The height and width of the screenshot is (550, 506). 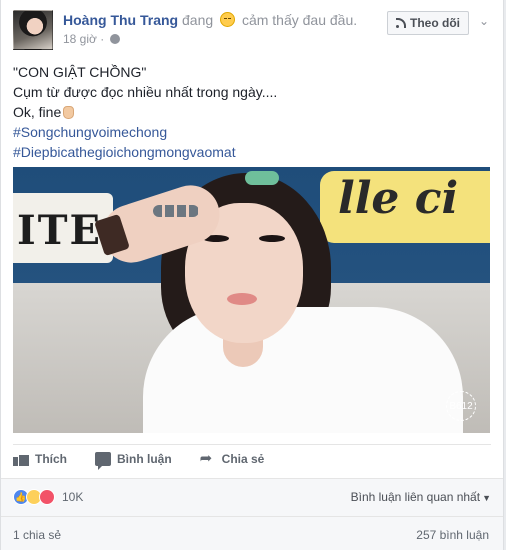 What do you see at coordinates (21, 459) in the screenshot?
I see `thumbs-up-icon` at bounding box center [21, 459].